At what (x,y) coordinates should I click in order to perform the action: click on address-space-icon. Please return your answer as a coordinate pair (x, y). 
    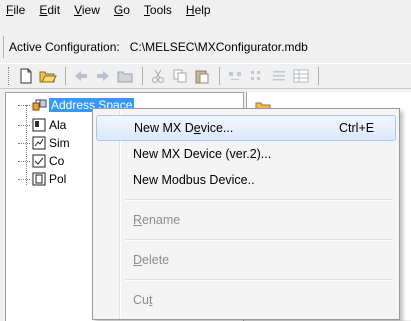
    Looking at the image, I should click on (39, 105).